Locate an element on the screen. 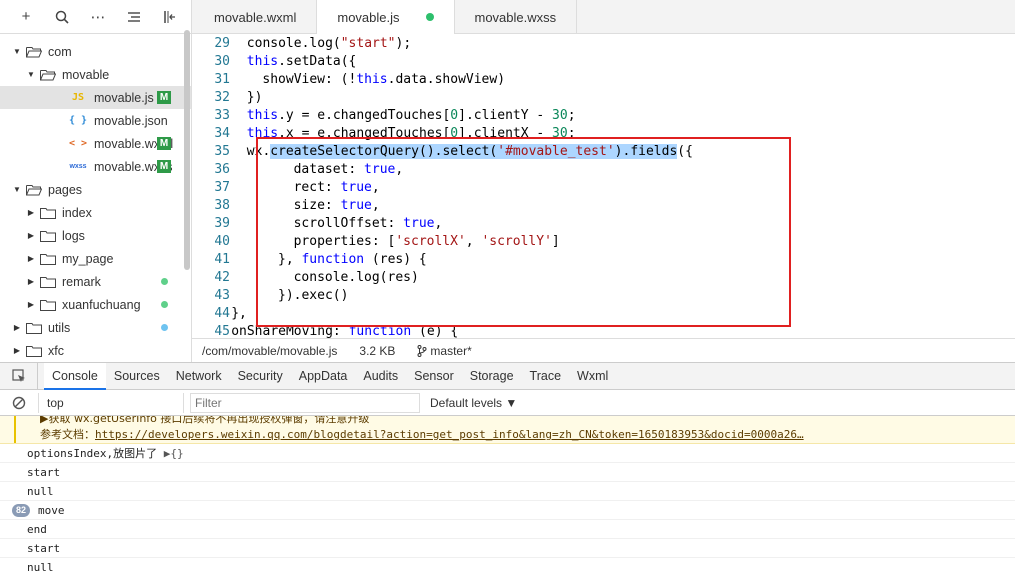  file-size: 3.2 KB is located at coordinates (377, 350).